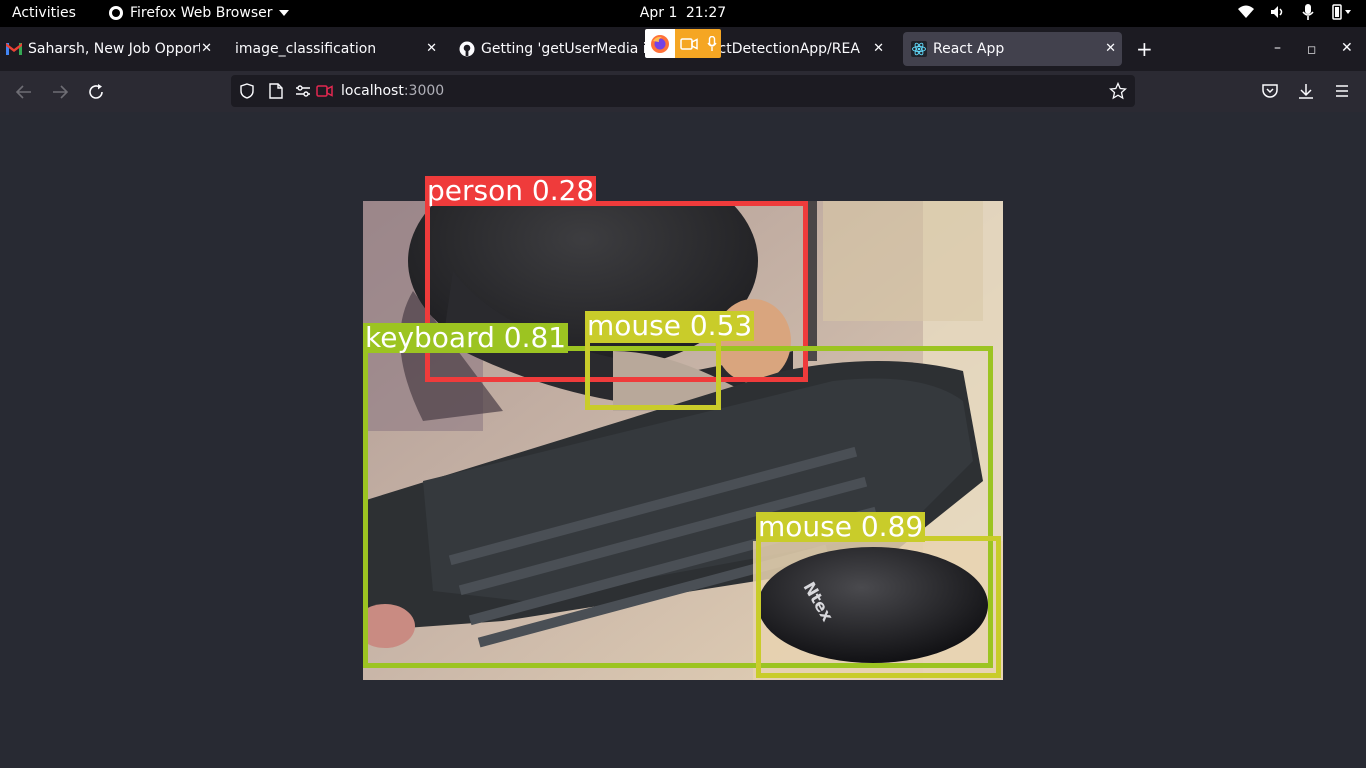 This screenshot has width=1366, height=768. I want to click on tab-react-app: React App ✕, so click(1012, 49).